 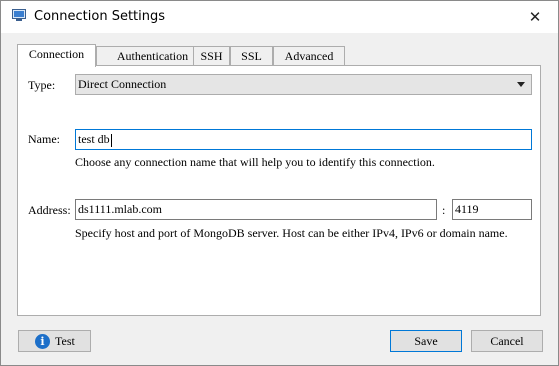 What do you see at coordinates (211, 55) in the screenshot?
I see `tab-ssh: SSH` at bounding box center [211, 55].